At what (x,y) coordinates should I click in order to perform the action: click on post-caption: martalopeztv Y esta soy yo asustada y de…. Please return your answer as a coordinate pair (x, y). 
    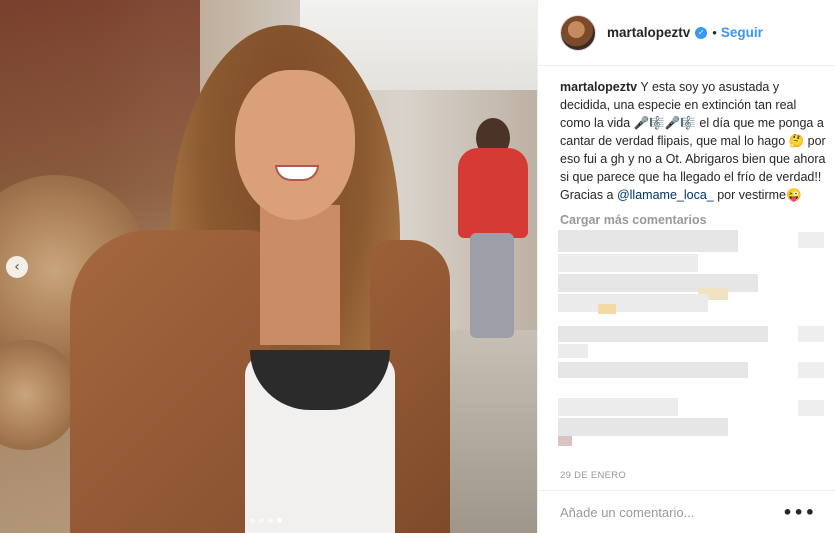
    Looking at the image, I should click on (693, 141).